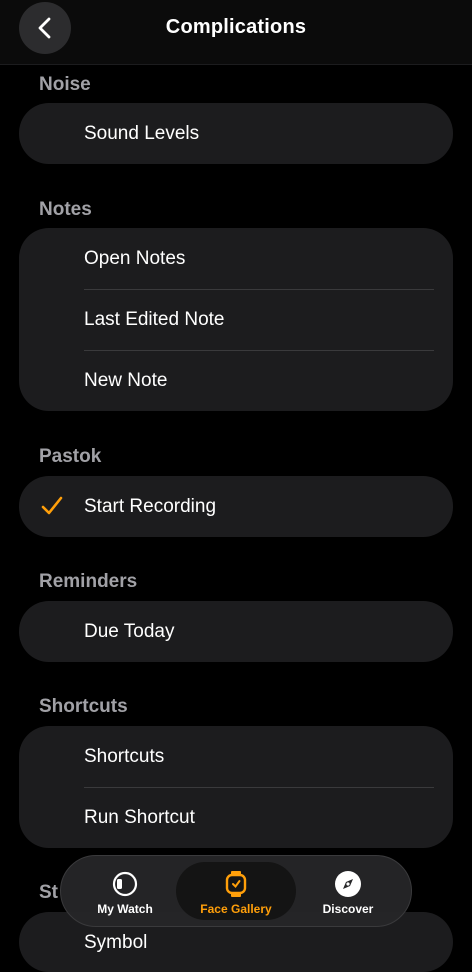 The image size is (472, 972). I want to click on list-item-label: Due Today, so click(129, 631).